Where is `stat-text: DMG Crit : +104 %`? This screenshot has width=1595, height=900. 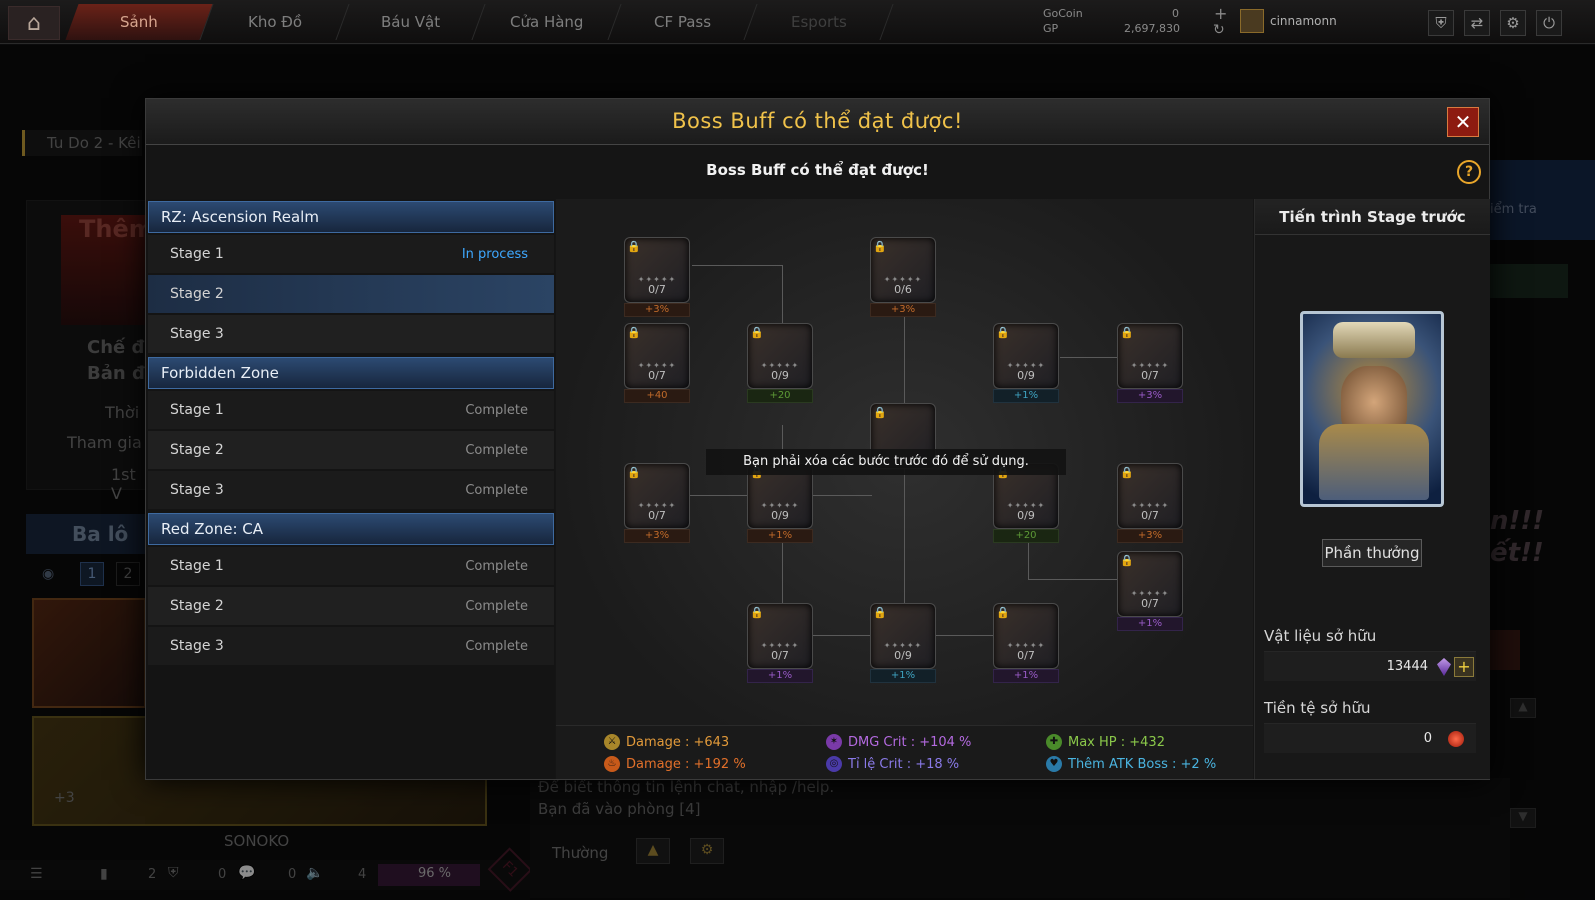
stat-text: DMG Crit : +104 % is located at coordinates (910, 742).